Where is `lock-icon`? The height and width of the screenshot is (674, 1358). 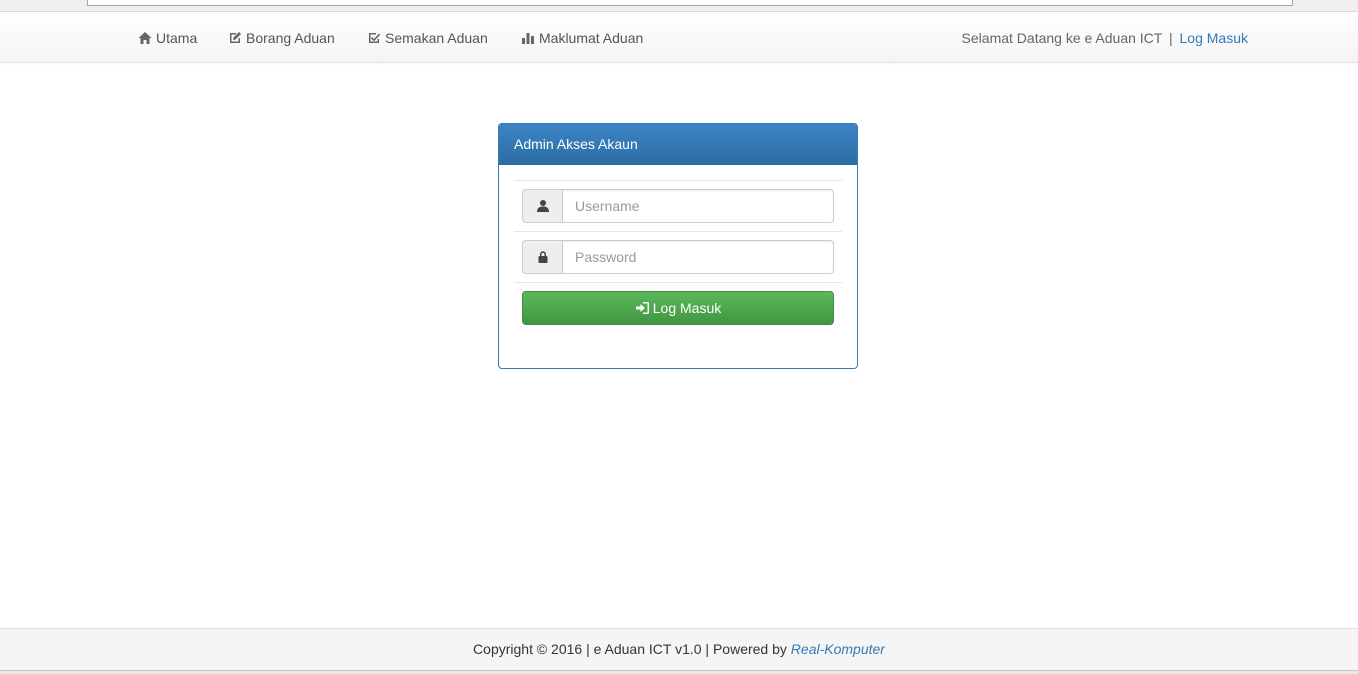 lock-icon is located at coordinates (542, 257).